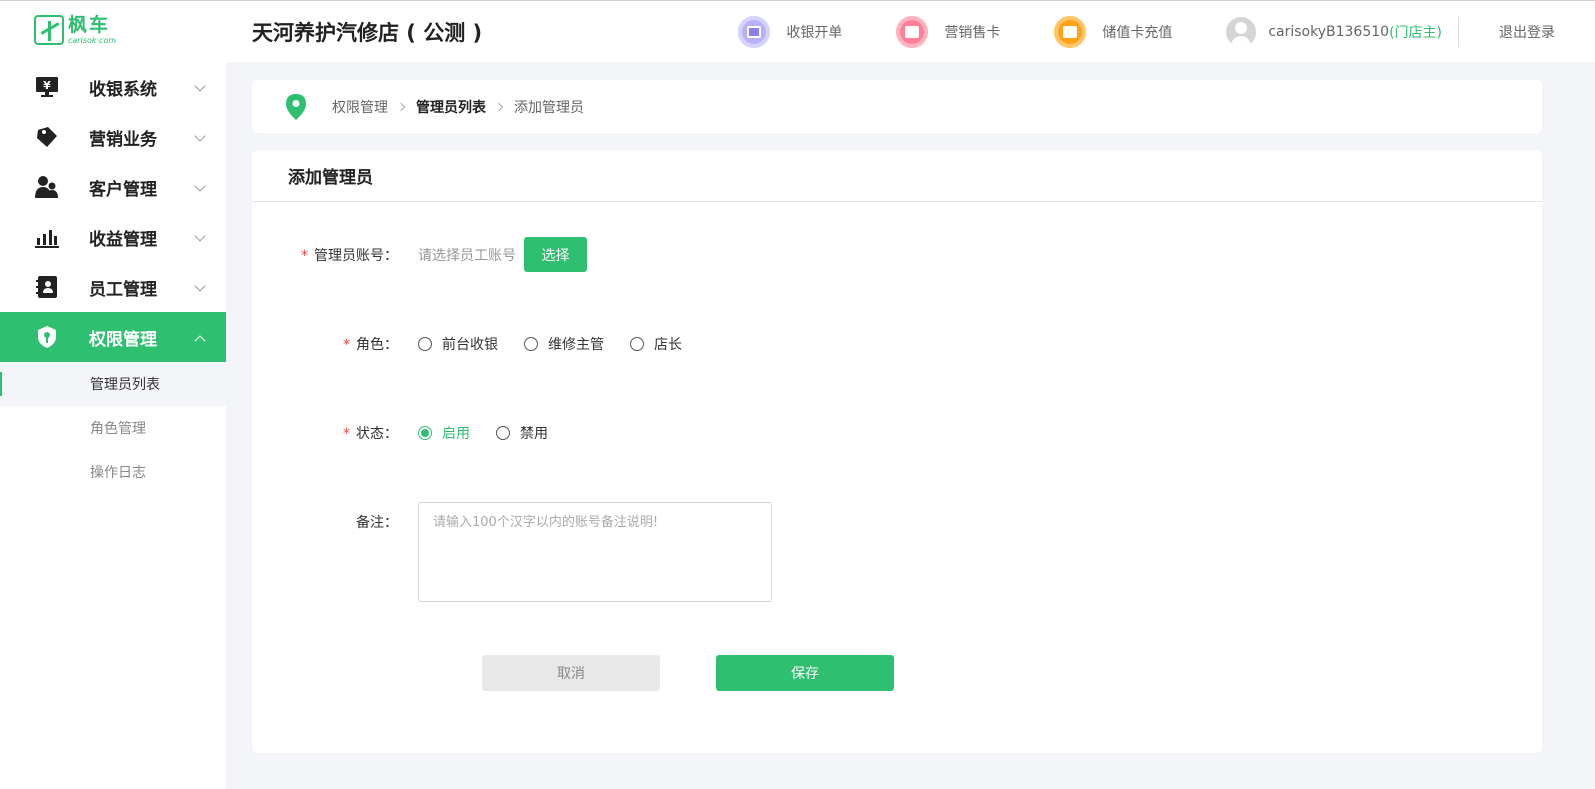  Describe the element at coordinates (444, 433) in the screenshot. I see `status-radio-enabled: 启用` at that location.